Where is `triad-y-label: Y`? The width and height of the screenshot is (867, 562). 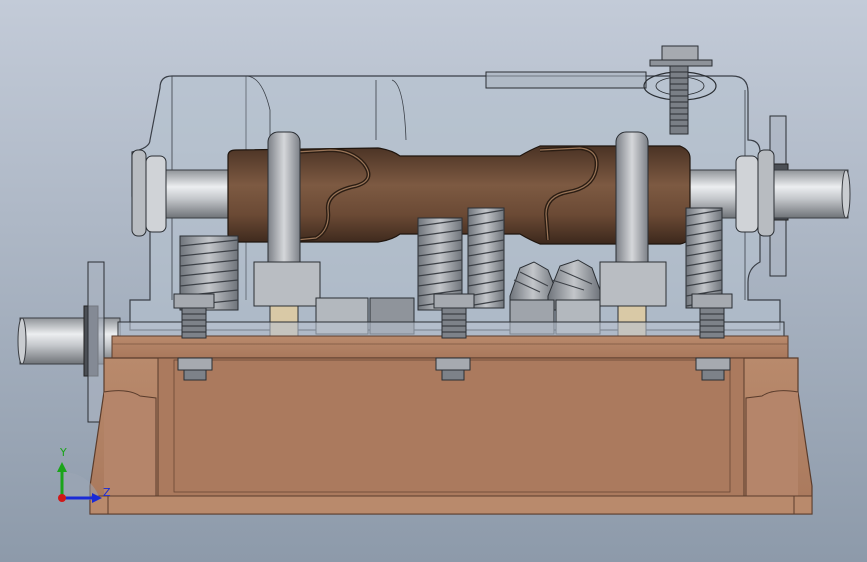 triad-y-label: Y is located at coordinates (63, 452).